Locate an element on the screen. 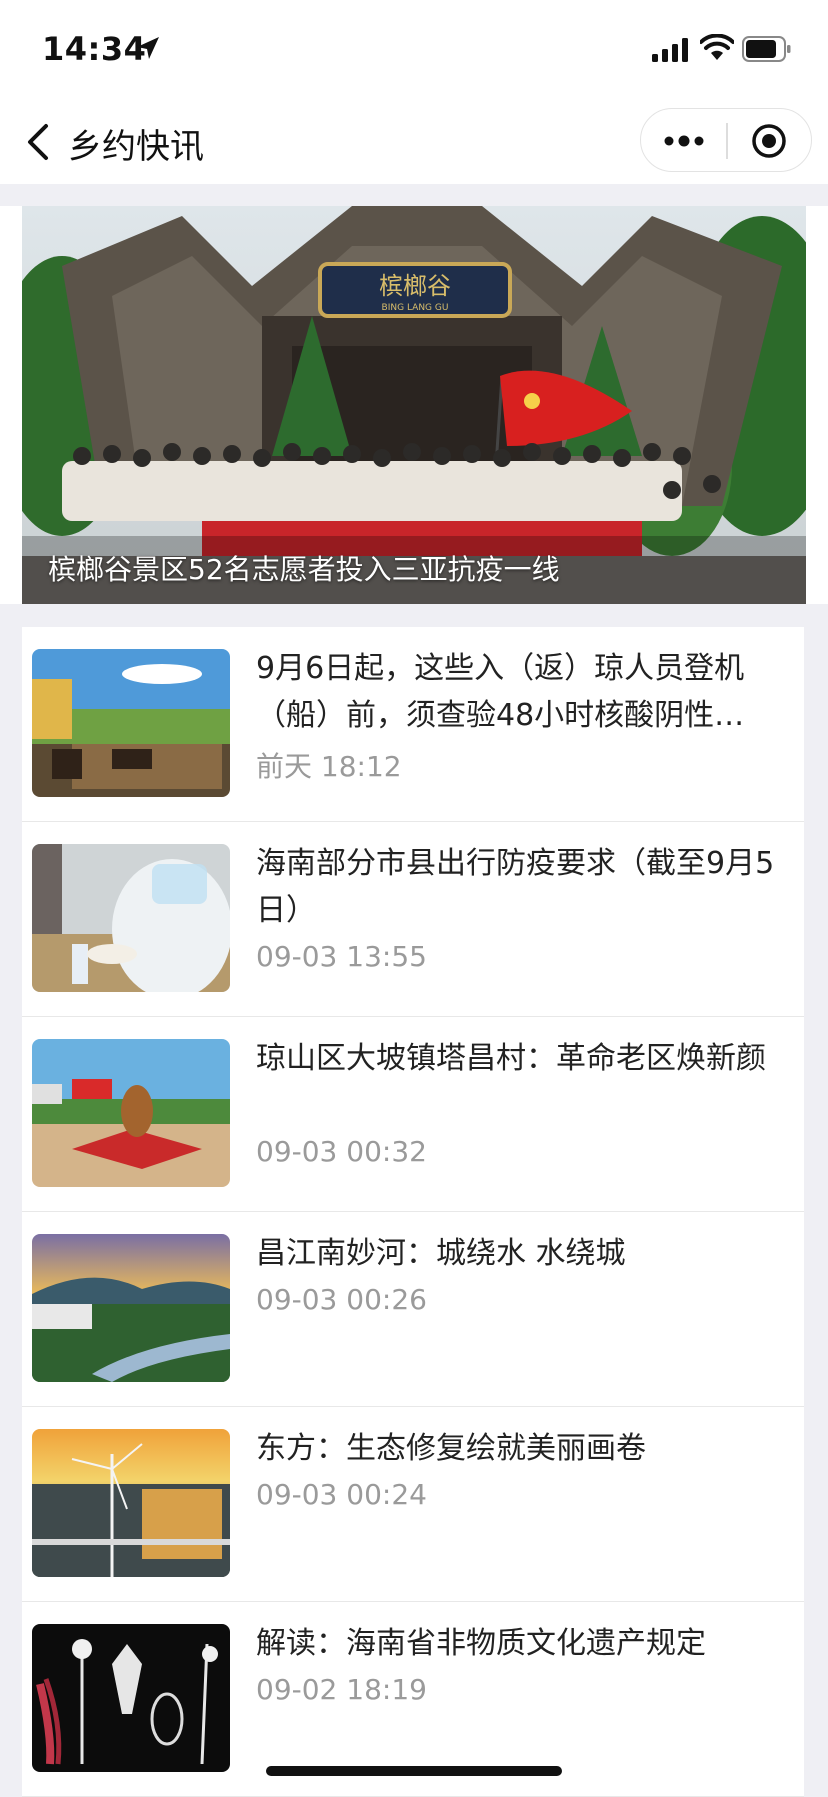  news-title: 昌江南妙河：城绕水 水绕城 is located at coordinates (441, 1253).